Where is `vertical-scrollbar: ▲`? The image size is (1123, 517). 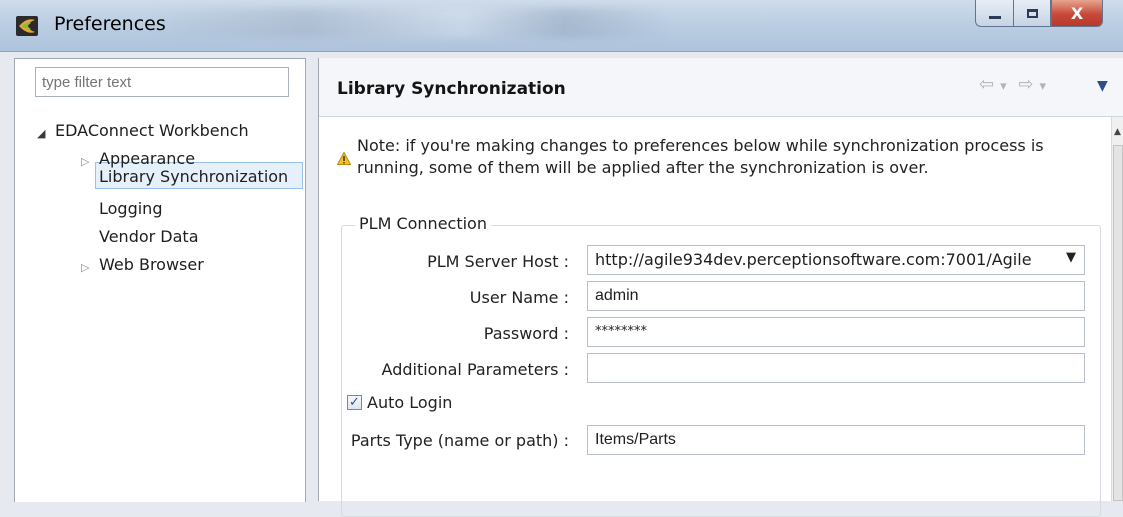
vertical-scrollbar: ▲ is located at coordinates (1117, 309).